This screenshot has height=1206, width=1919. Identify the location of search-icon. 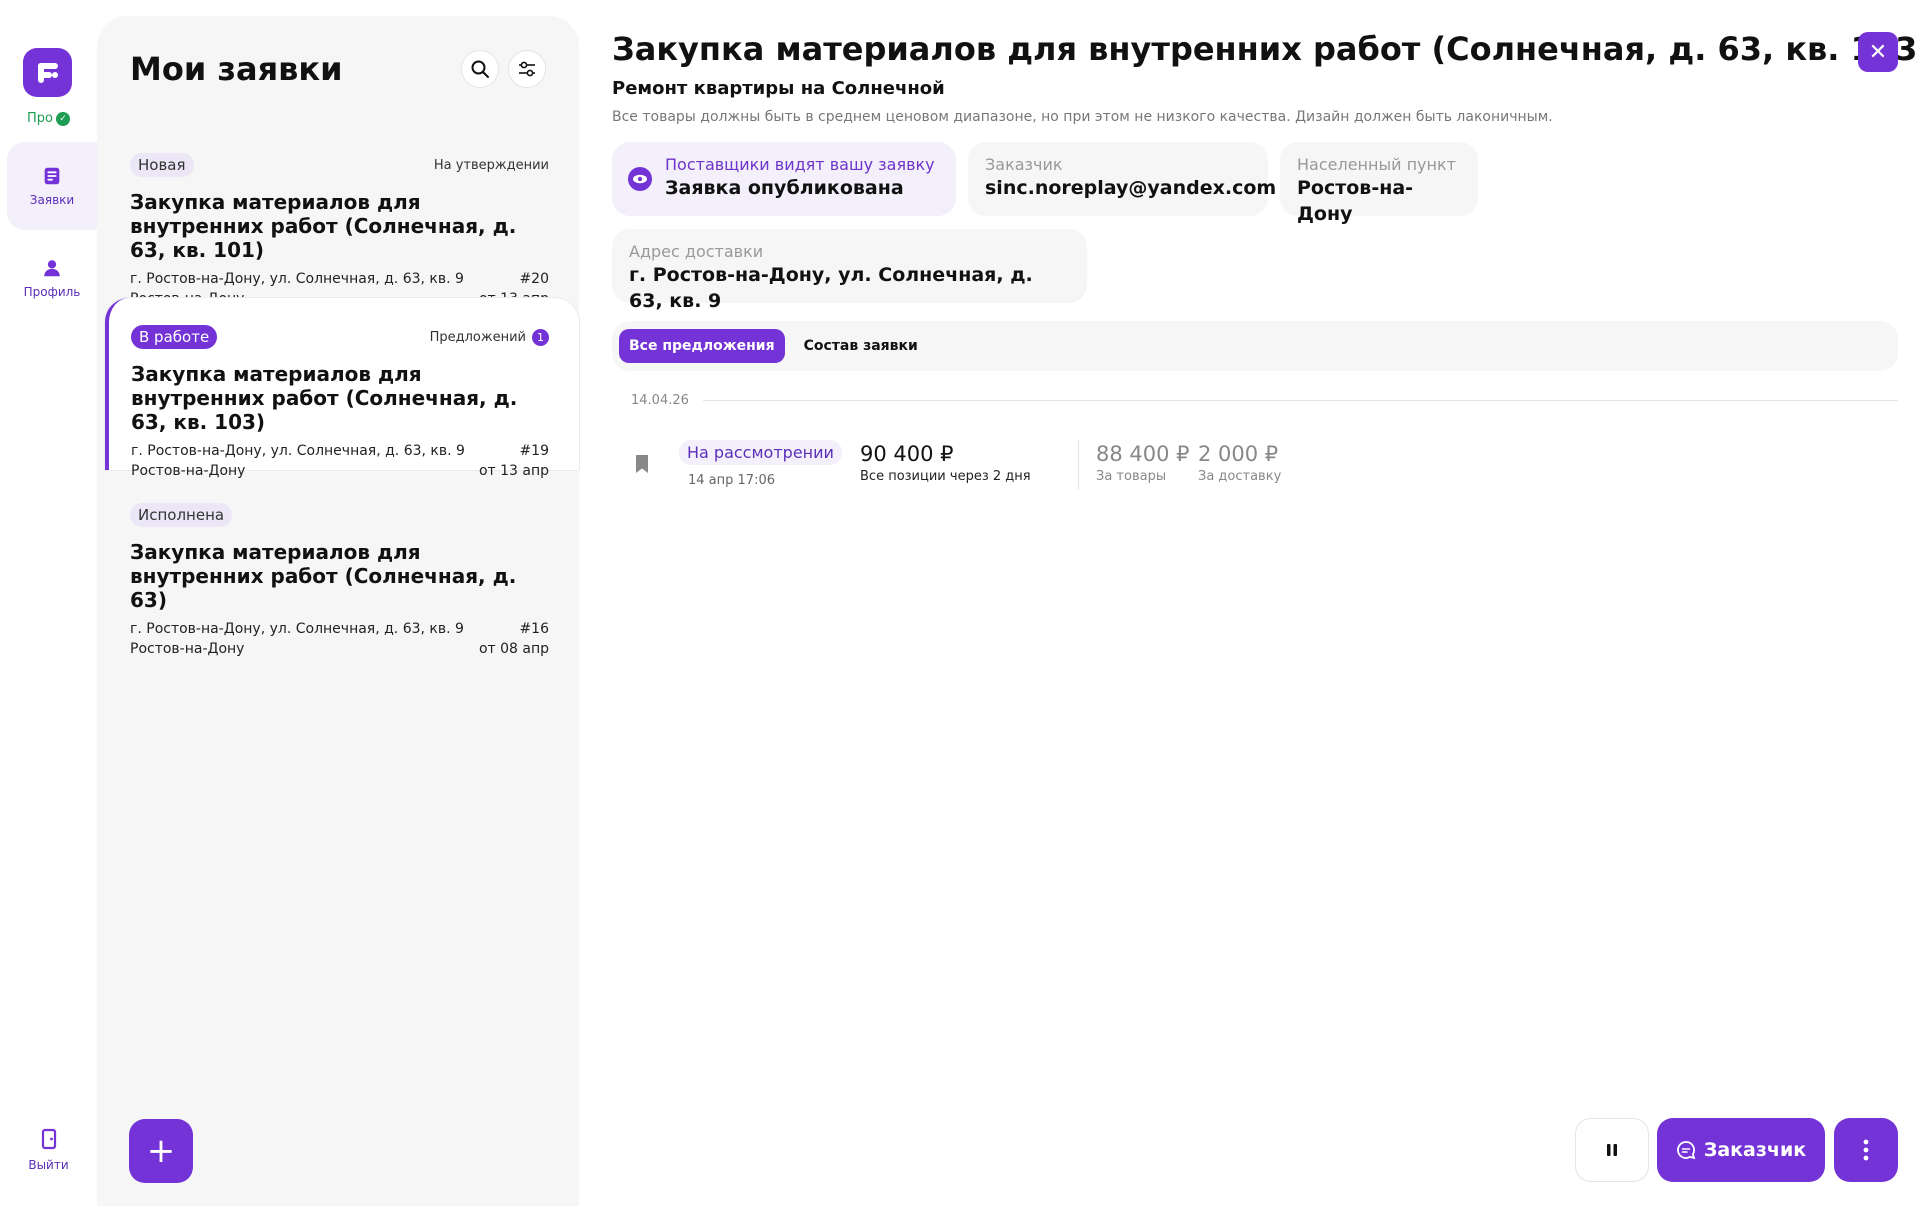
(480, 69).